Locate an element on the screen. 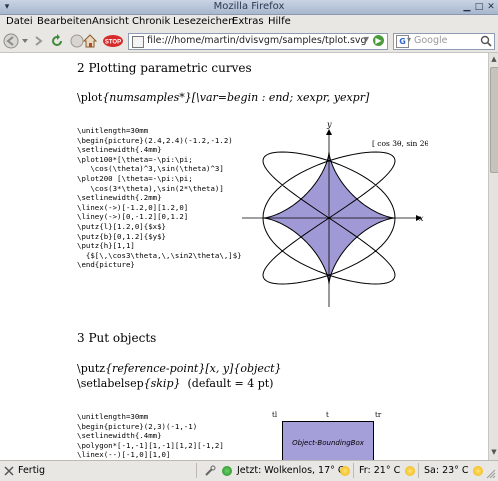 This screenshot has height=481, width=498. minimize-icon: ▁ is located at coordinates (467, 7).